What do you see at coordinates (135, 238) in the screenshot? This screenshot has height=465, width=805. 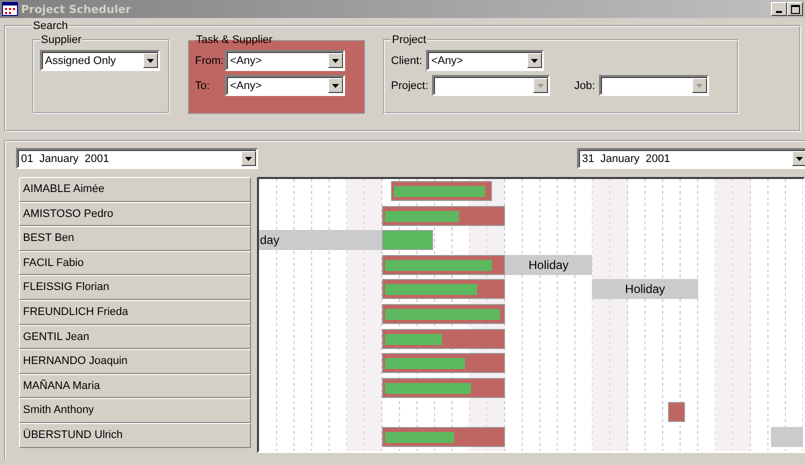 I see `resource-name: BEST Ben` at bounding box center [135, 238].